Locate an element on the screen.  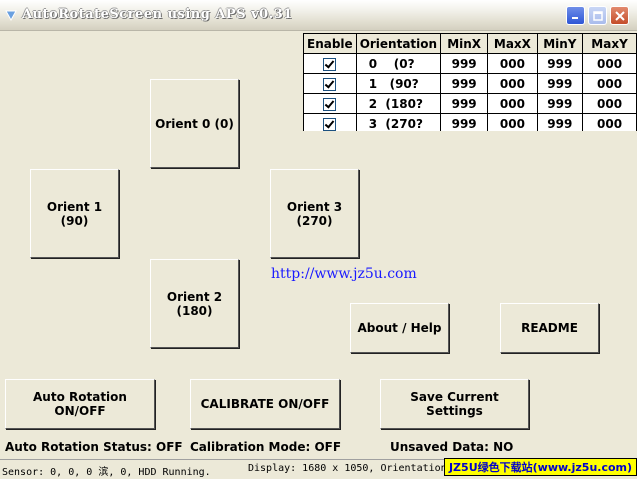
website-link: http://www.jz5u.com is located at coordinates (344, 274).